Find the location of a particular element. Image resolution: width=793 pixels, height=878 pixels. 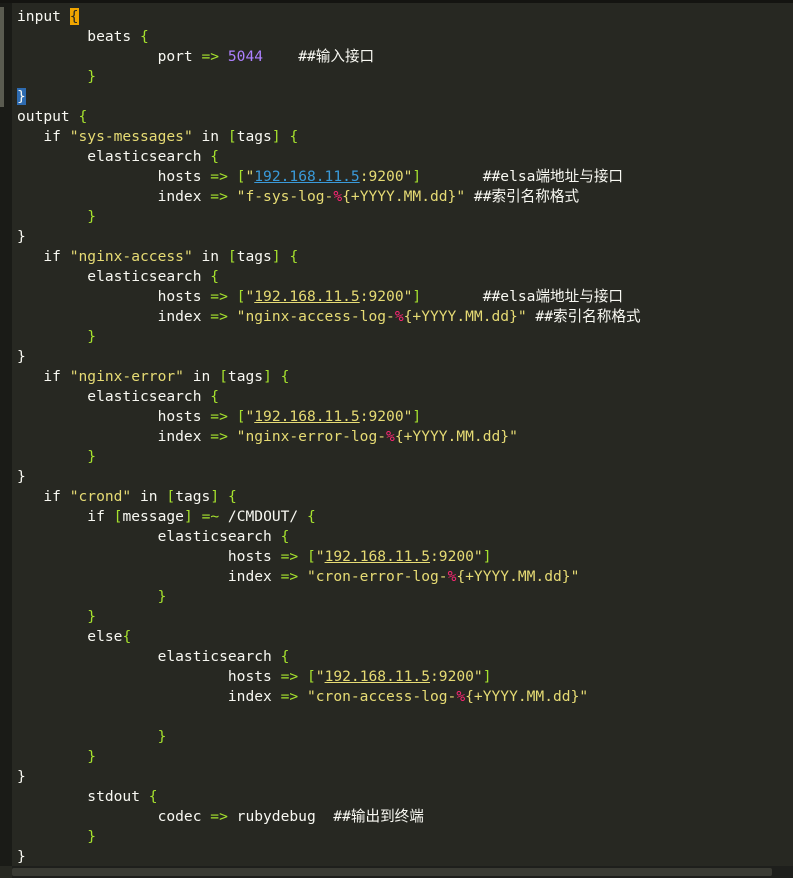

code-line: else{ is located at coordinates (405, 637).